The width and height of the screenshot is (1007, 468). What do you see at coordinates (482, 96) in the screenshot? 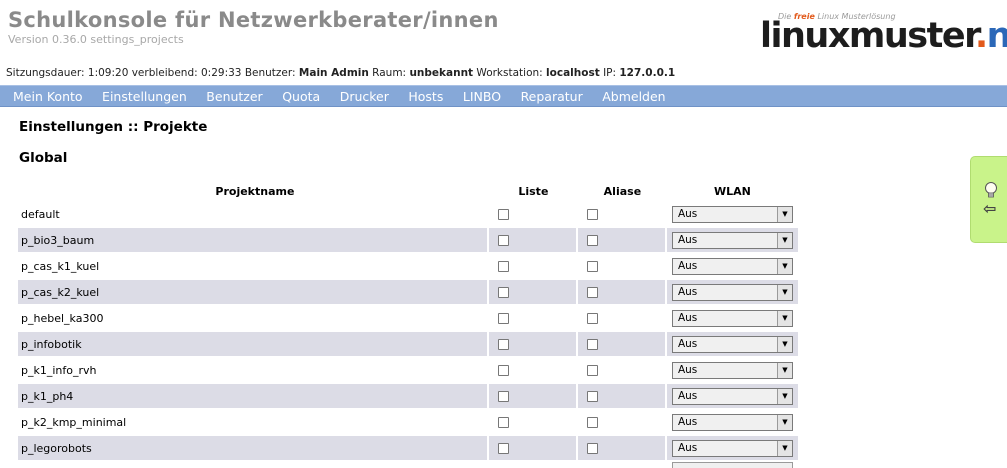
I see `nav-item-linbo: LINBO` at bounding box center [482, 96].